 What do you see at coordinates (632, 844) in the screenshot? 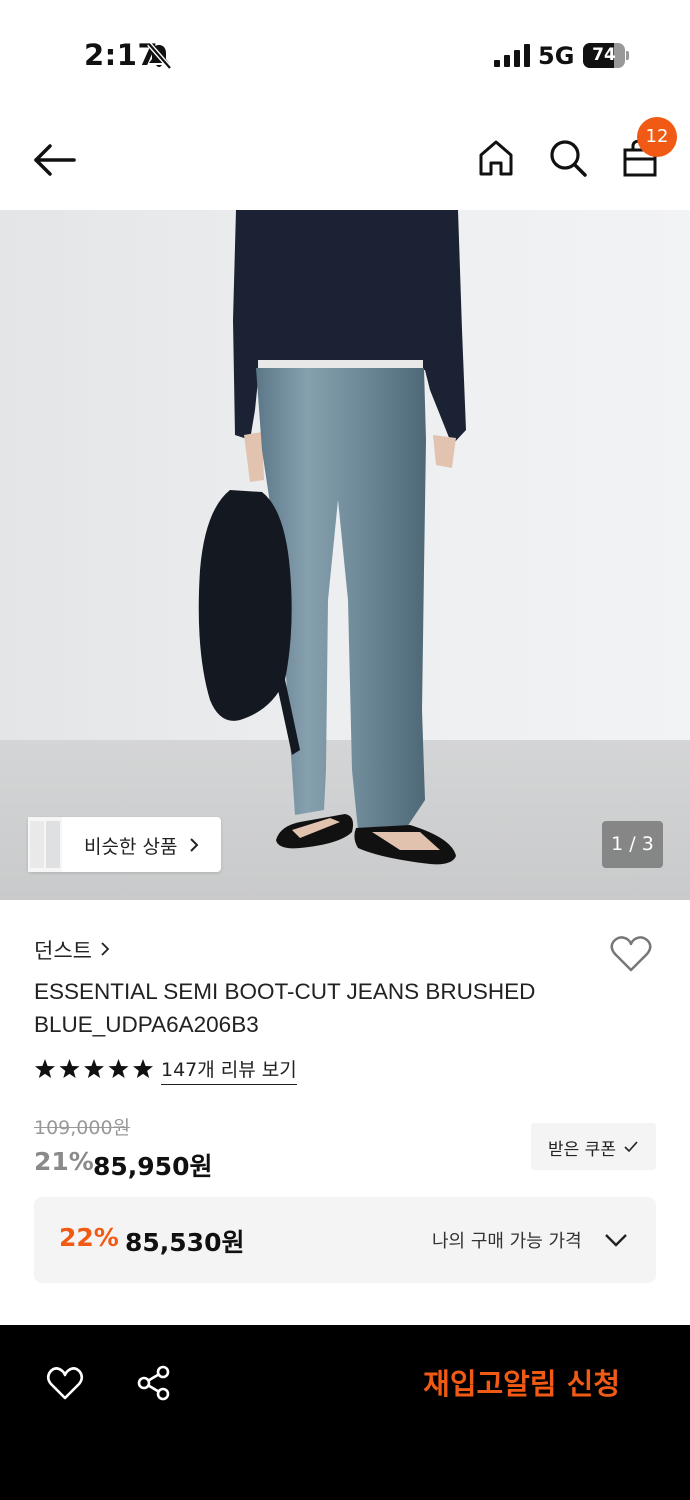
I see `image-counter: 1 / 3` at bounding box center [632, 844].